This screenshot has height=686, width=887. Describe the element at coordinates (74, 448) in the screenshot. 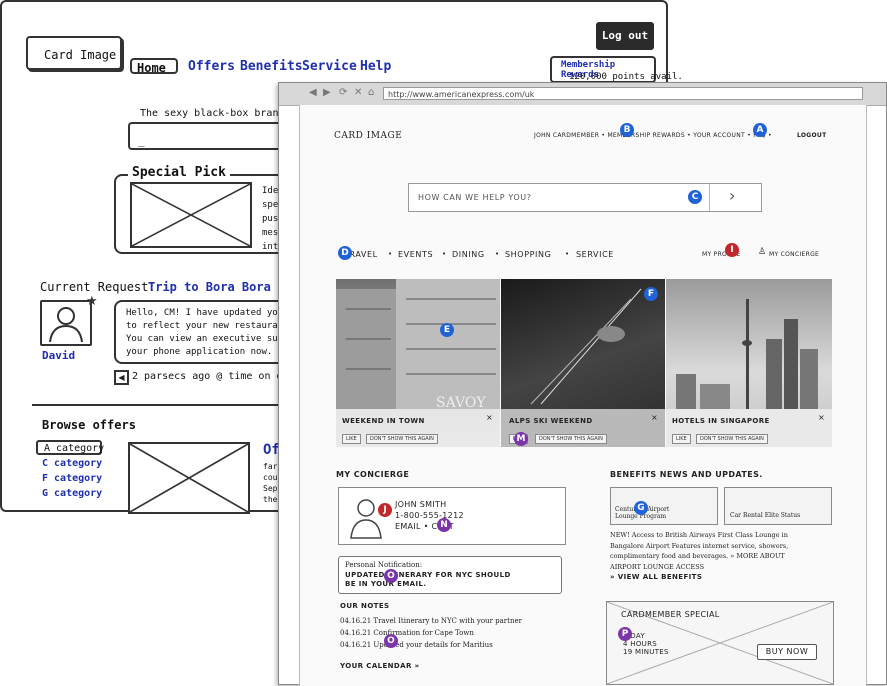

I see `category-label: A category` at that location.